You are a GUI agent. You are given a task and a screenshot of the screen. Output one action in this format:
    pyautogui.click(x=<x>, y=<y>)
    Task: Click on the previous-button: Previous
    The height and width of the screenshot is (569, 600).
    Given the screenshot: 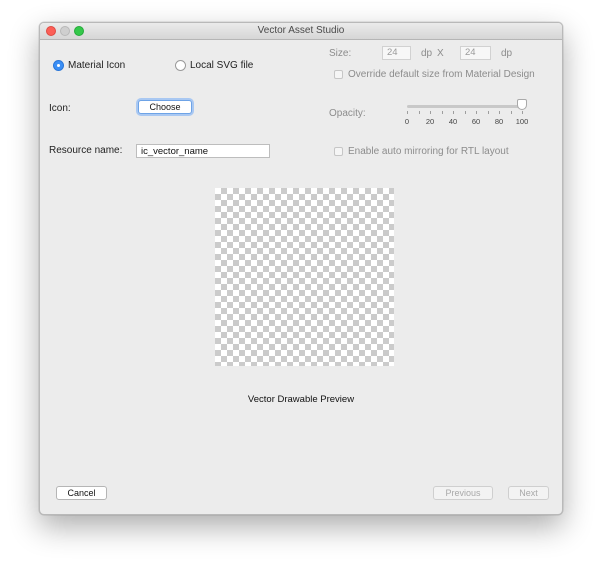 What is the action you would take?
    pyautogui.click(x=463, y=493)
    